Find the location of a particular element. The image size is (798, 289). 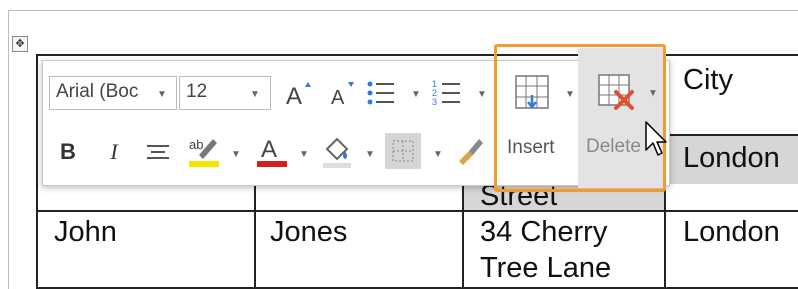

page-edge-top is located at coordinates (403, 10).